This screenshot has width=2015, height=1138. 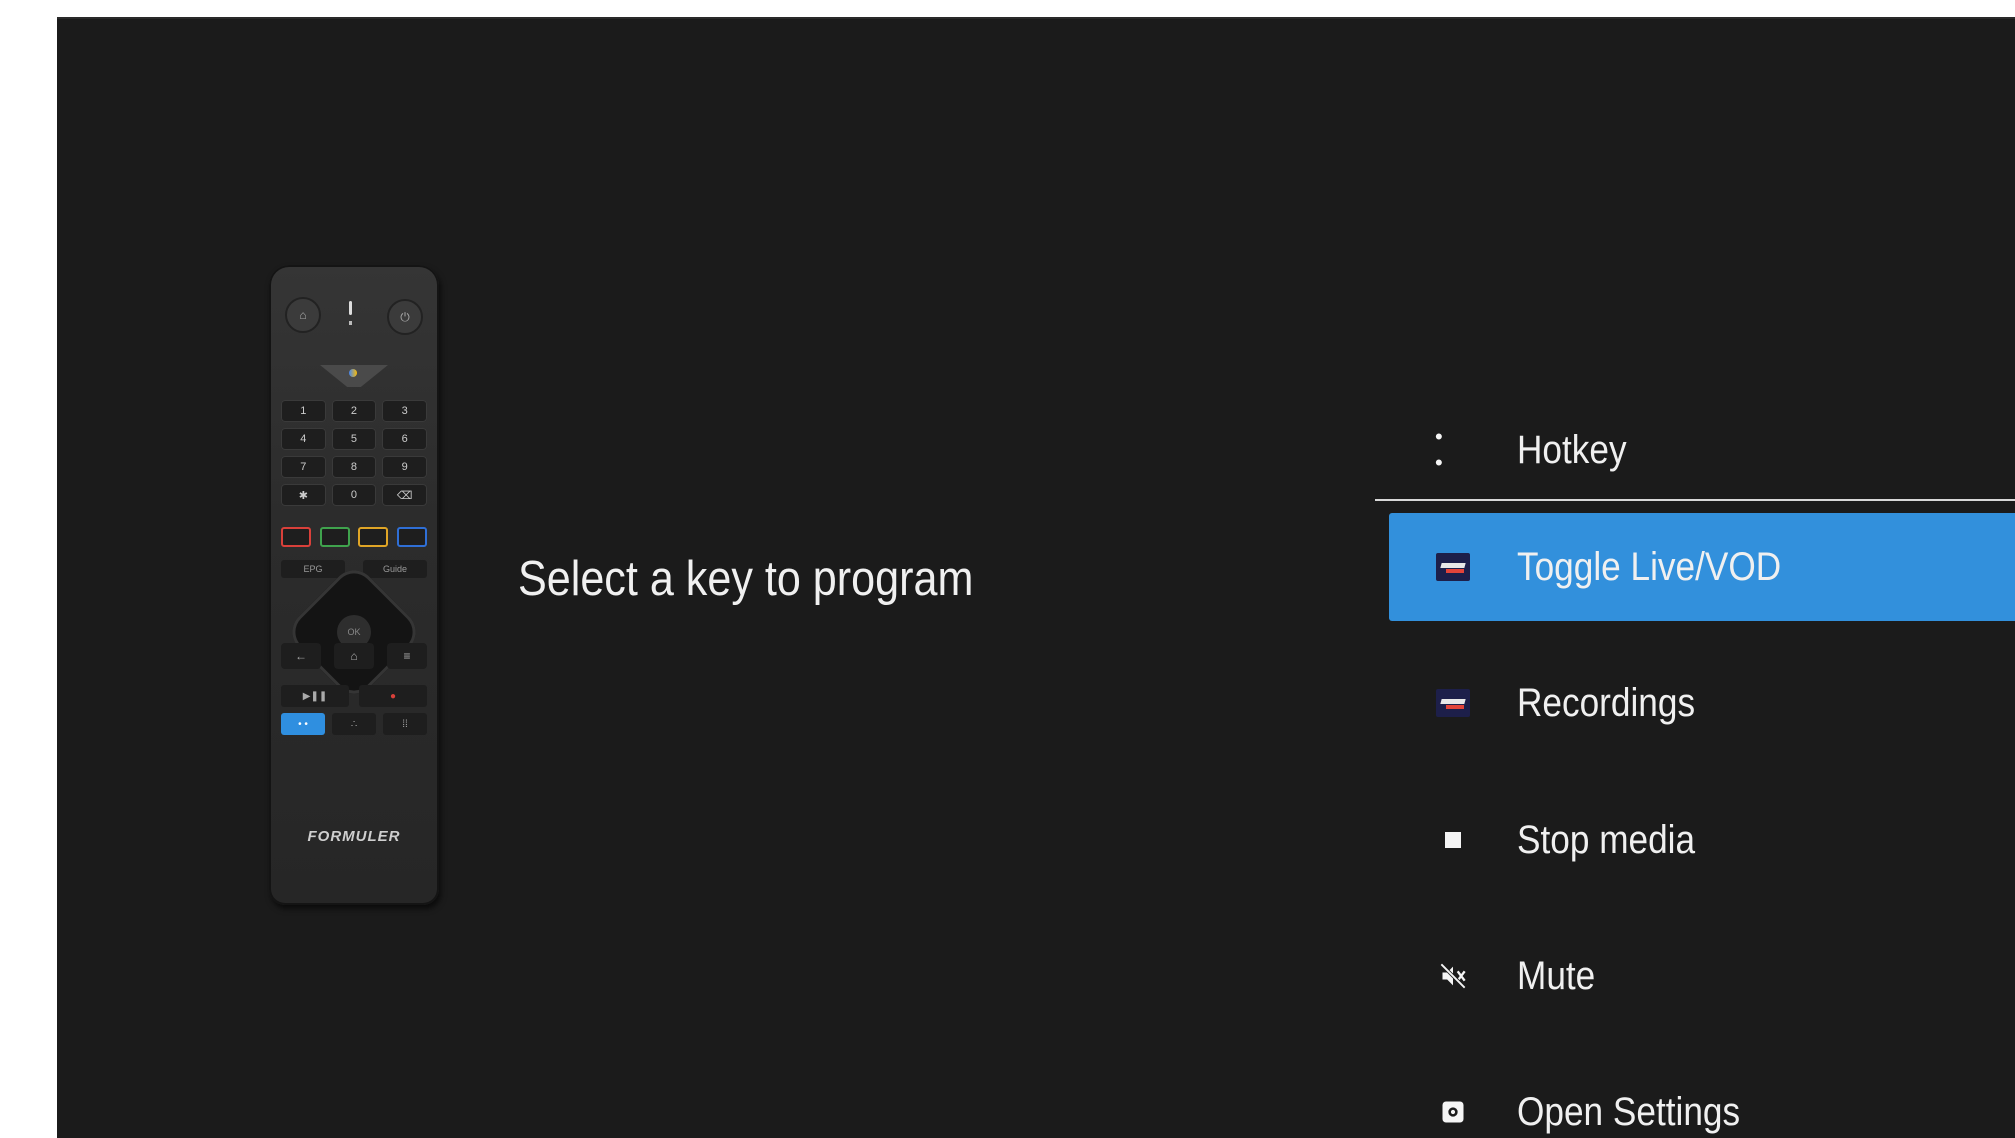 I want to click on dots-icon: ∴, so click(x=354, y=724).